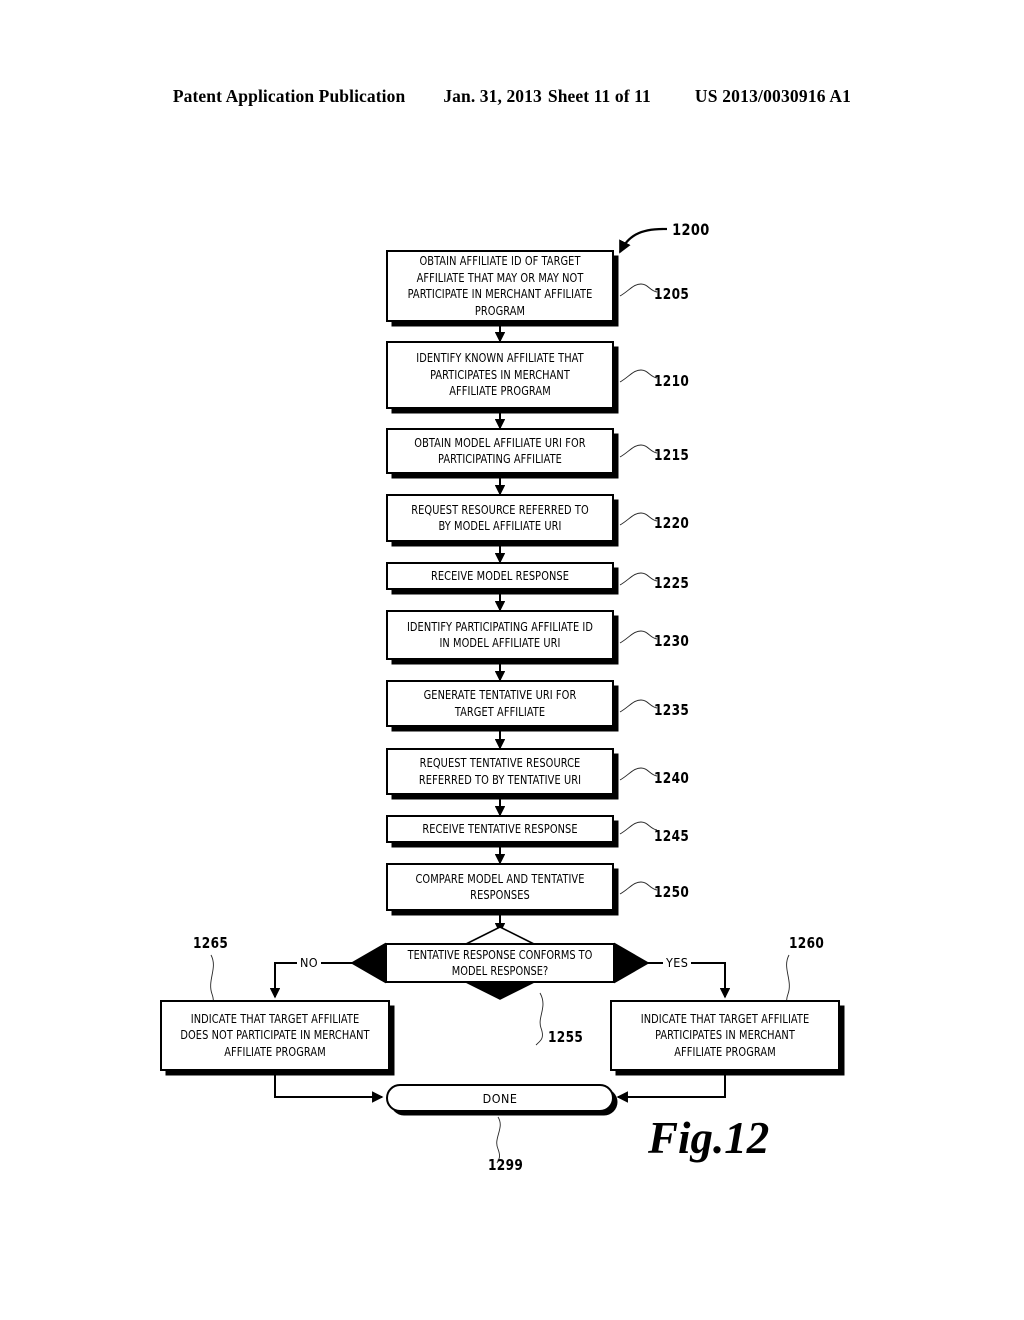  Describe the element at coordinates (565, 1037) in the screenshot. I see `ref-numeral-1255: 1255` at that location.